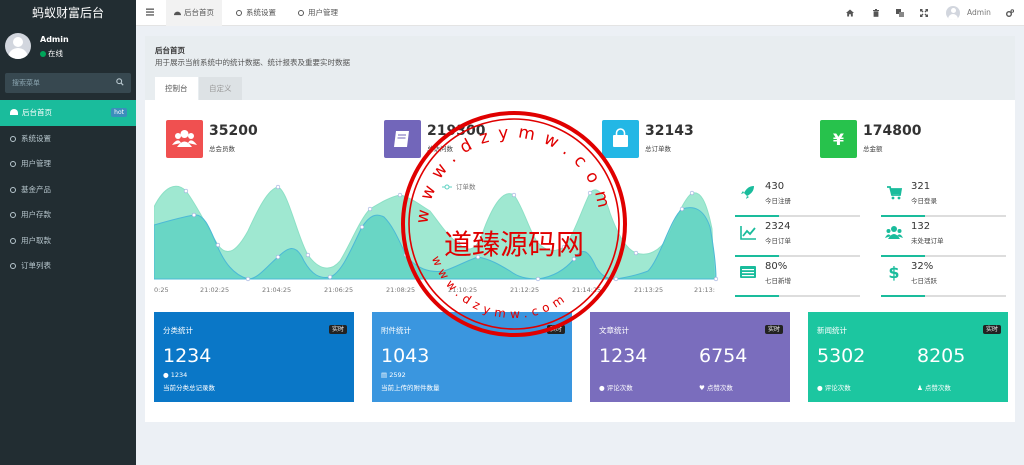 The width and height of the screenshot is (1024, 465). I want to click on card-sub-value: 2592, so click(397, 375).